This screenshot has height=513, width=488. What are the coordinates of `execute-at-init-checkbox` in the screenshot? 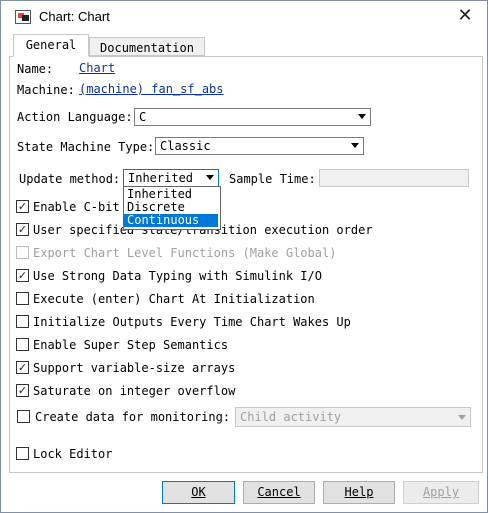 It's located at (22, 298).